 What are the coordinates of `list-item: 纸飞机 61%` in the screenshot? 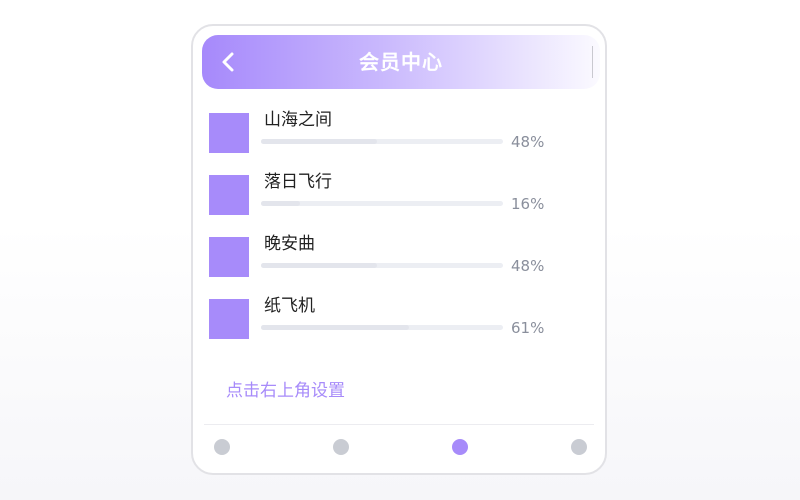 It's located at (399, 325).